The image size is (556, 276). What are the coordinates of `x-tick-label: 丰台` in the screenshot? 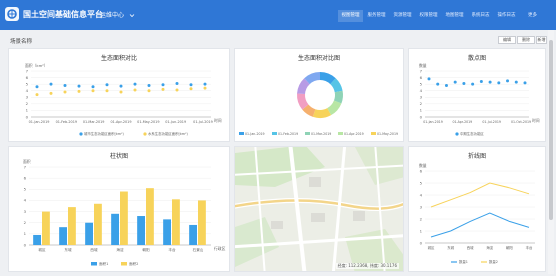 It's located at (529, 247).